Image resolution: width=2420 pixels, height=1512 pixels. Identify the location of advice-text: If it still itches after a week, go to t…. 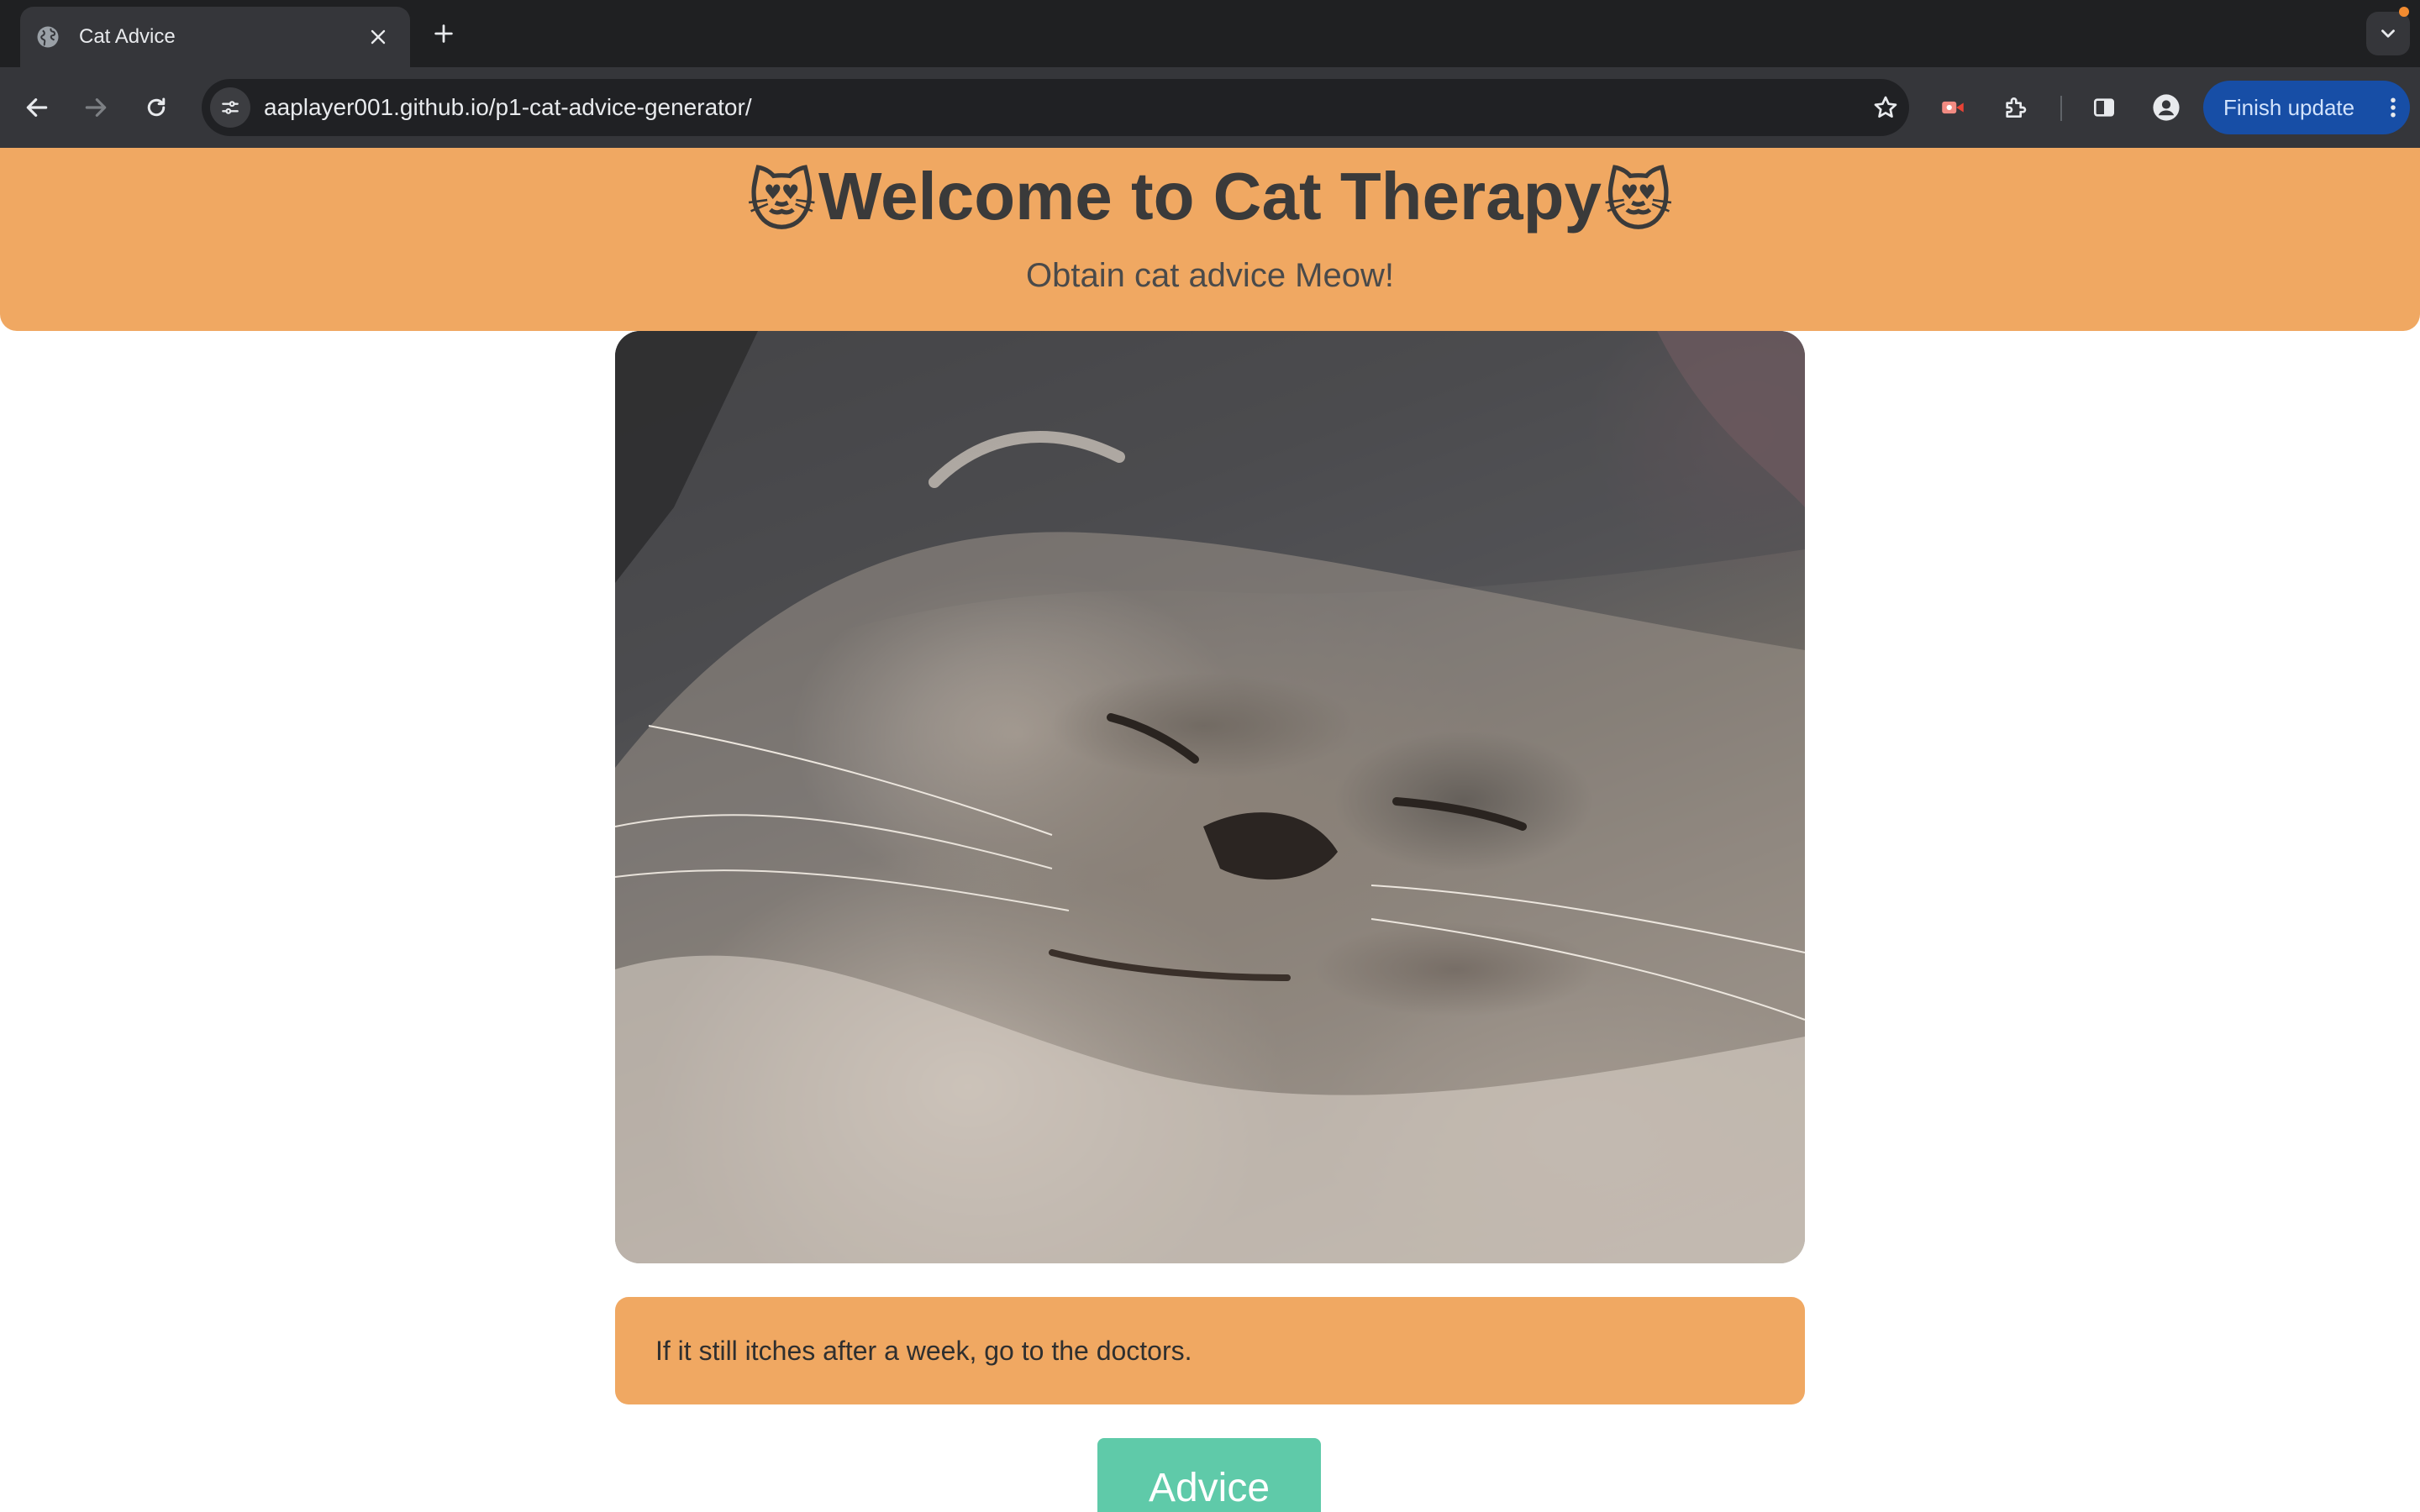
(924, 1350).